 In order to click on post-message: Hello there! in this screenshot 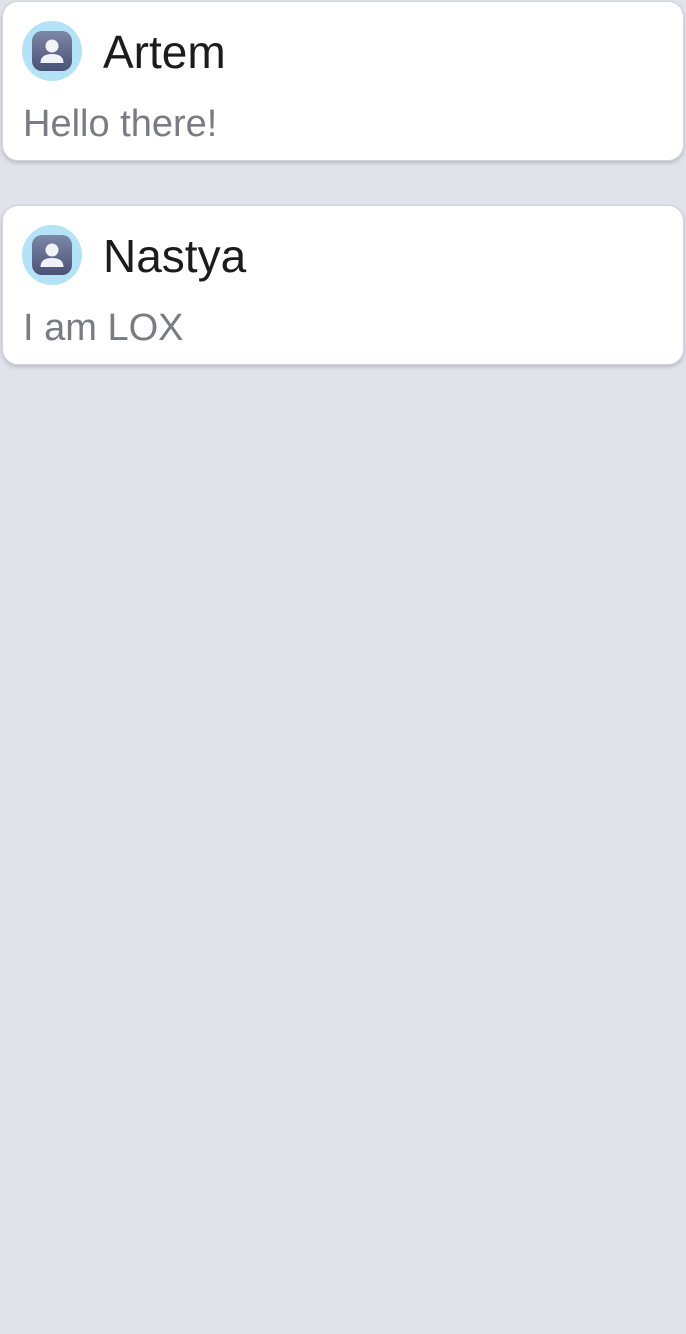, I will do `click(120, 124)`.